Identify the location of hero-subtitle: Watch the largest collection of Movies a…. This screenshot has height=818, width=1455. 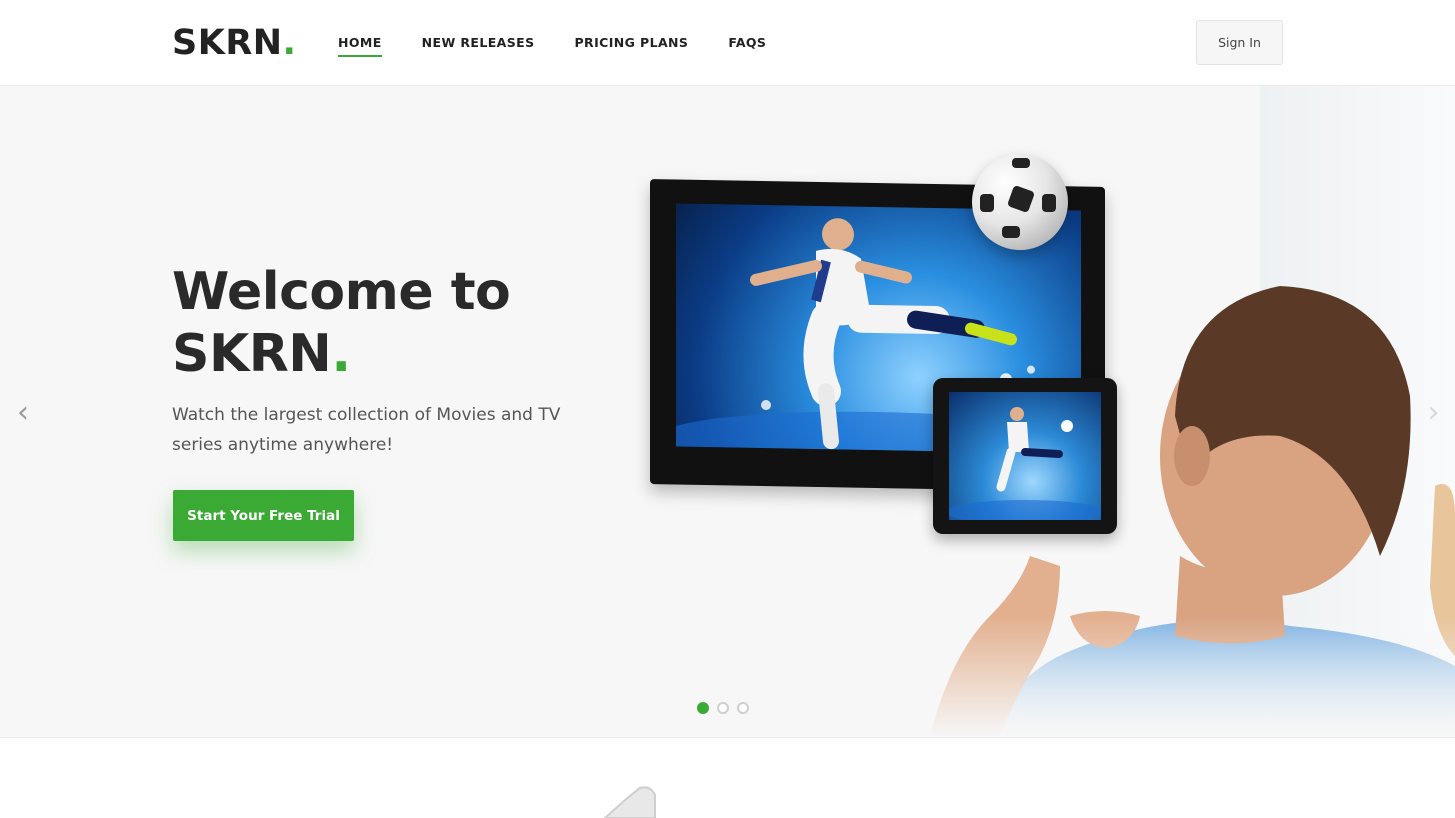
(366, 430).